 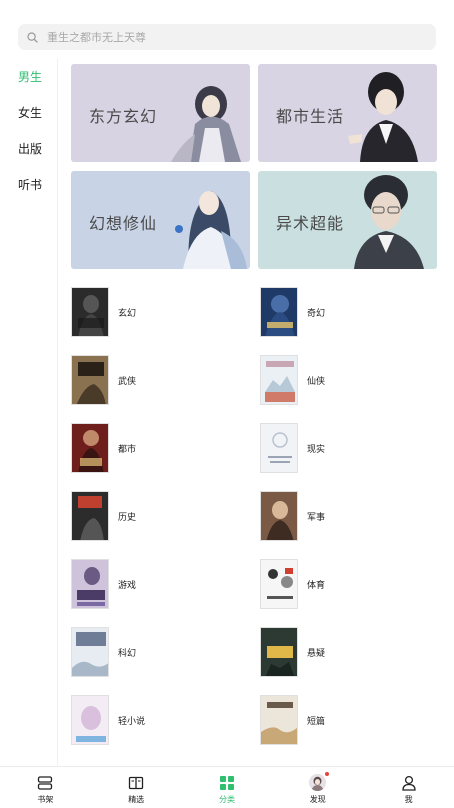 I want to click on tab-bookshelf: 书架, so click(x=45, y=787).